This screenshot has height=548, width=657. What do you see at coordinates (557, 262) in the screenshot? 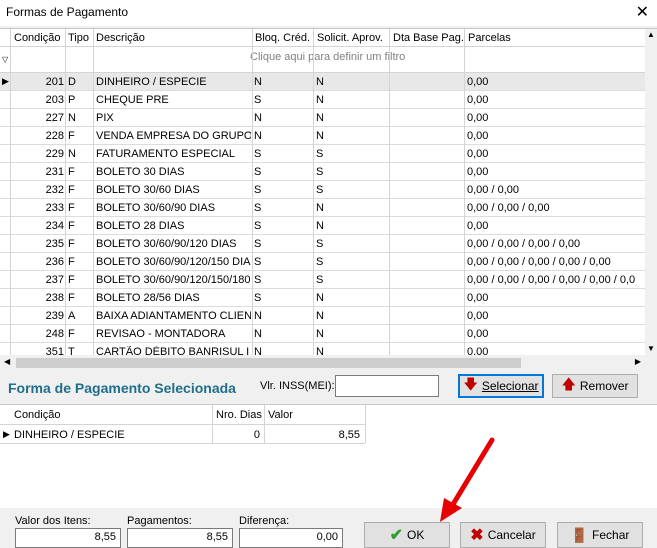
I see `cell-parcelas: 0,00 / 0,00 / 0,00 / 0,00 / 0,00` at bounding box center [557, 262].